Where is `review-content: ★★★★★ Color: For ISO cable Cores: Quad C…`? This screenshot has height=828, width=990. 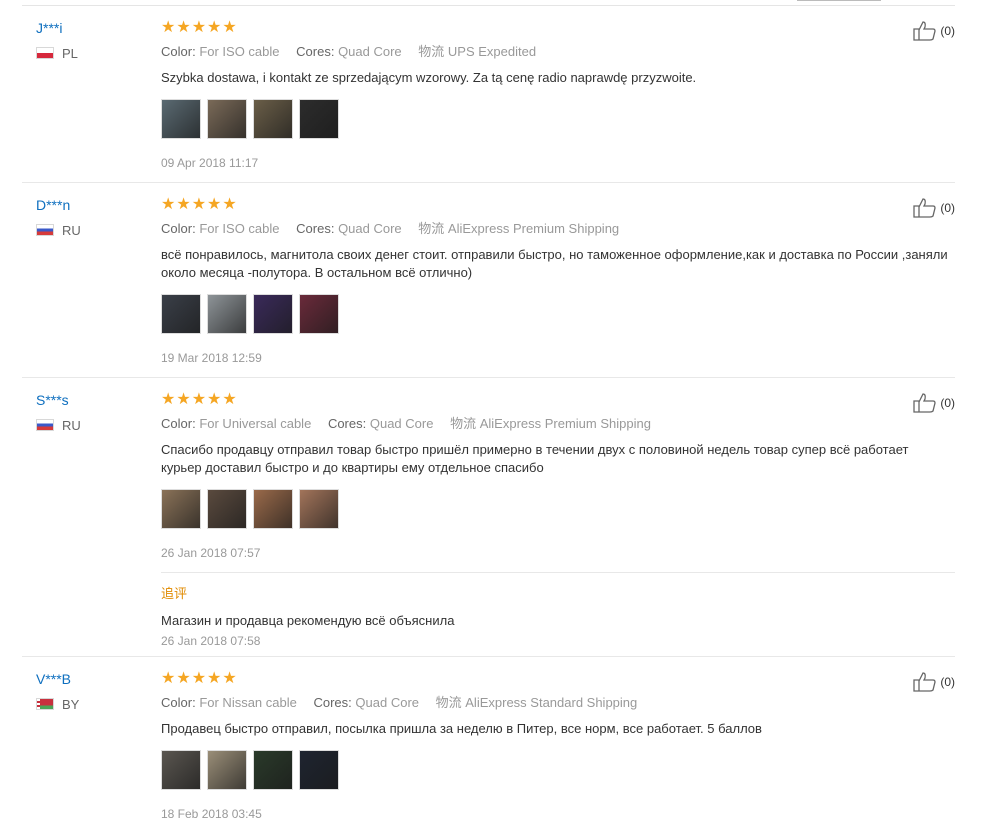
review-content: ★★★★★ Color: For ISO cable Cores: Quad C… is located at coordinates (556, 94).